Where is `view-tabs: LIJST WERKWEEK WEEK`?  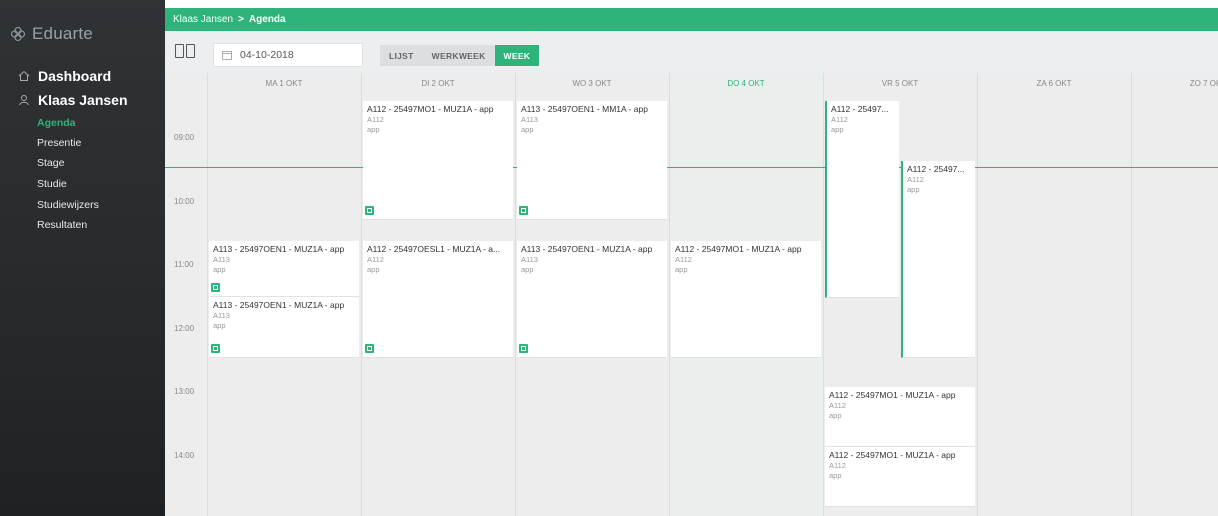
view-tabs: LIJST WERKWEEK WEEK is located at coordinates (460, 55).